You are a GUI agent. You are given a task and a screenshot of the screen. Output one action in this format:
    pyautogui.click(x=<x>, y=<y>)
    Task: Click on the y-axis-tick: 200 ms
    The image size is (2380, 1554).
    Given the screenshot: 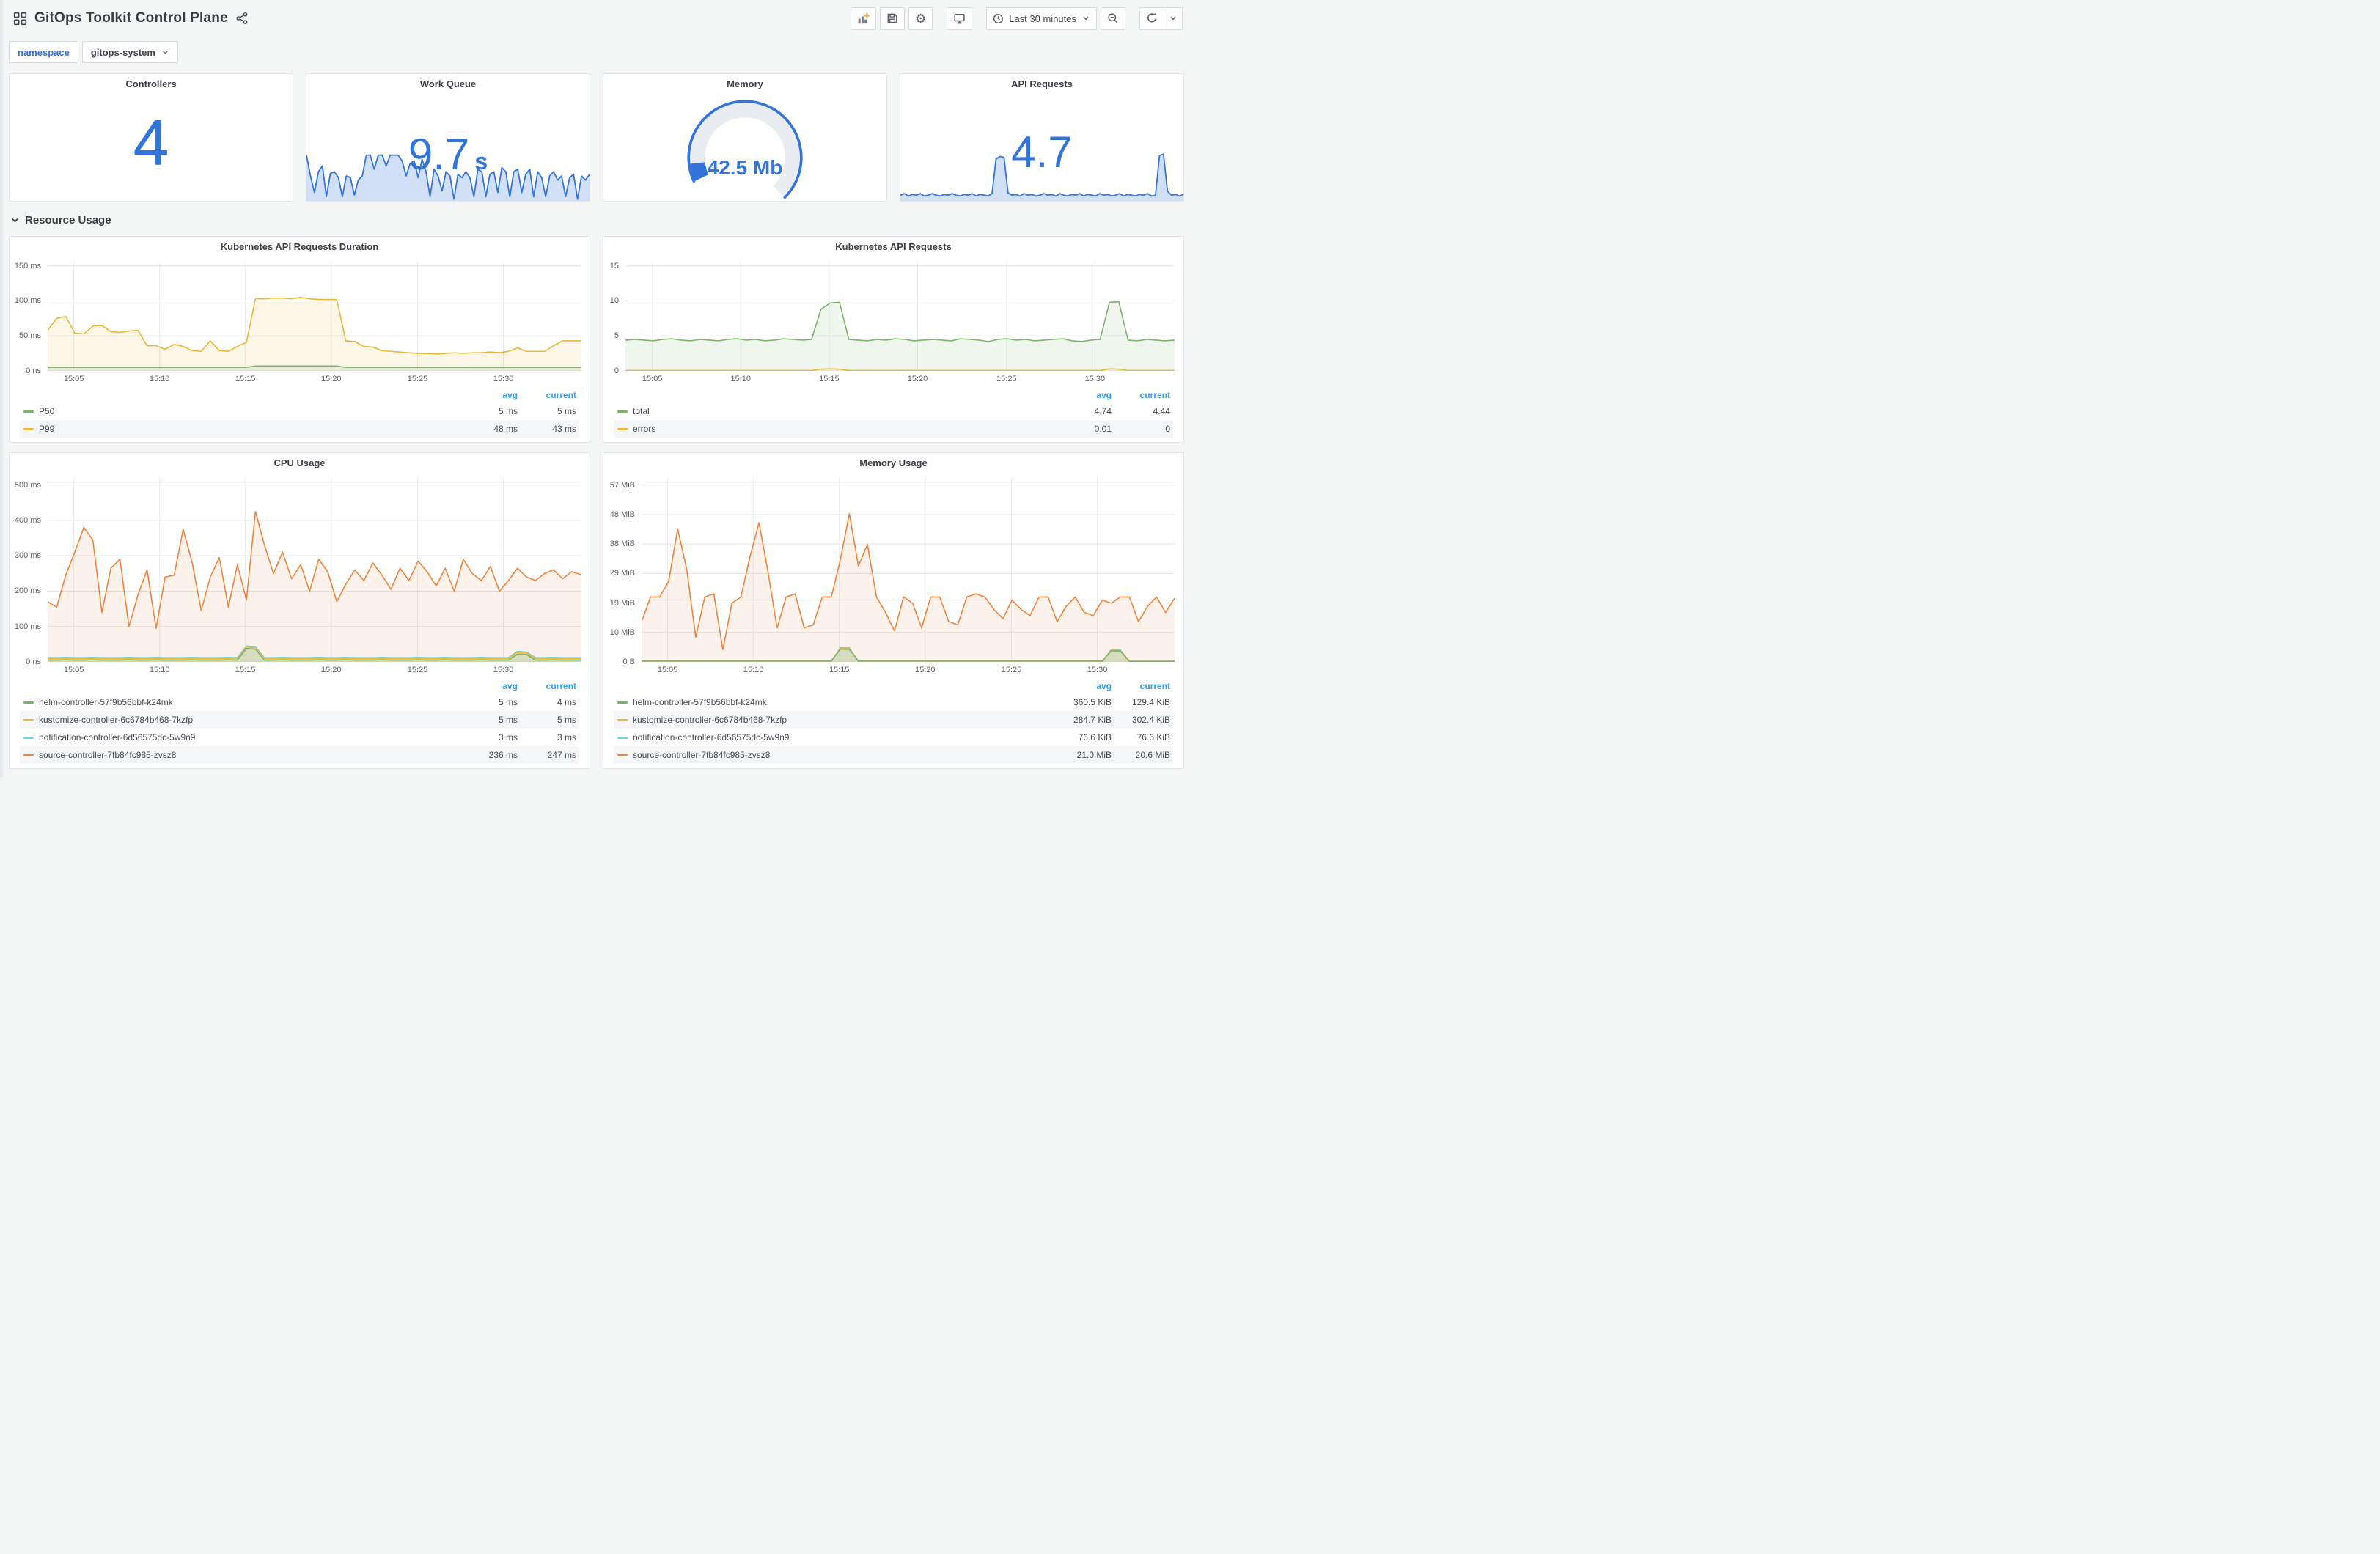 What is the action you would take?
    pyautogui.click(x=28, y=591)
    